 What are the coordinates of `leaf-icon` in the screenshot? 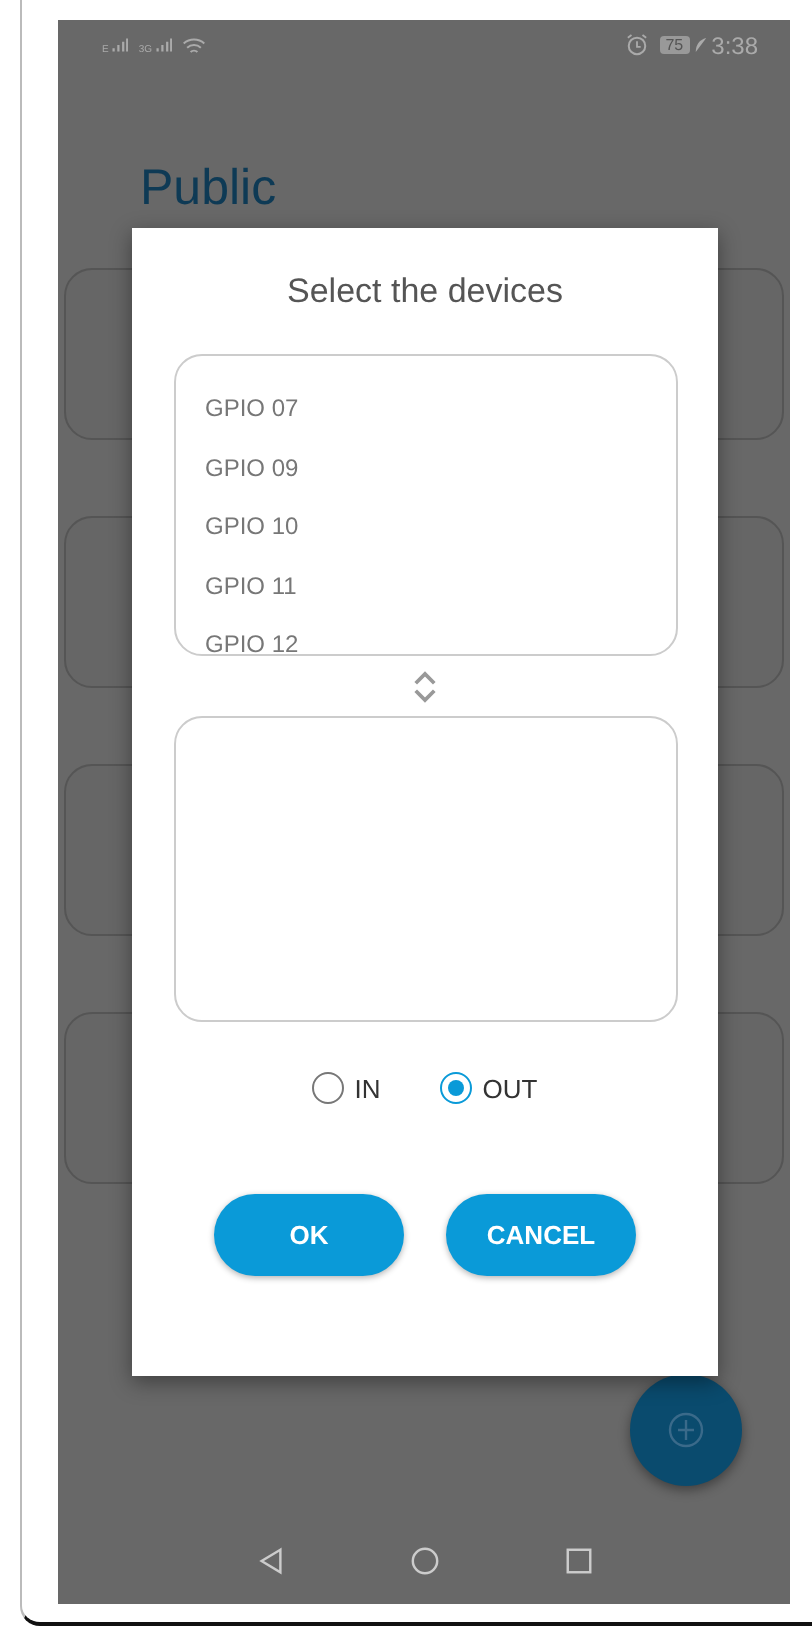 It's located at (700, 45).